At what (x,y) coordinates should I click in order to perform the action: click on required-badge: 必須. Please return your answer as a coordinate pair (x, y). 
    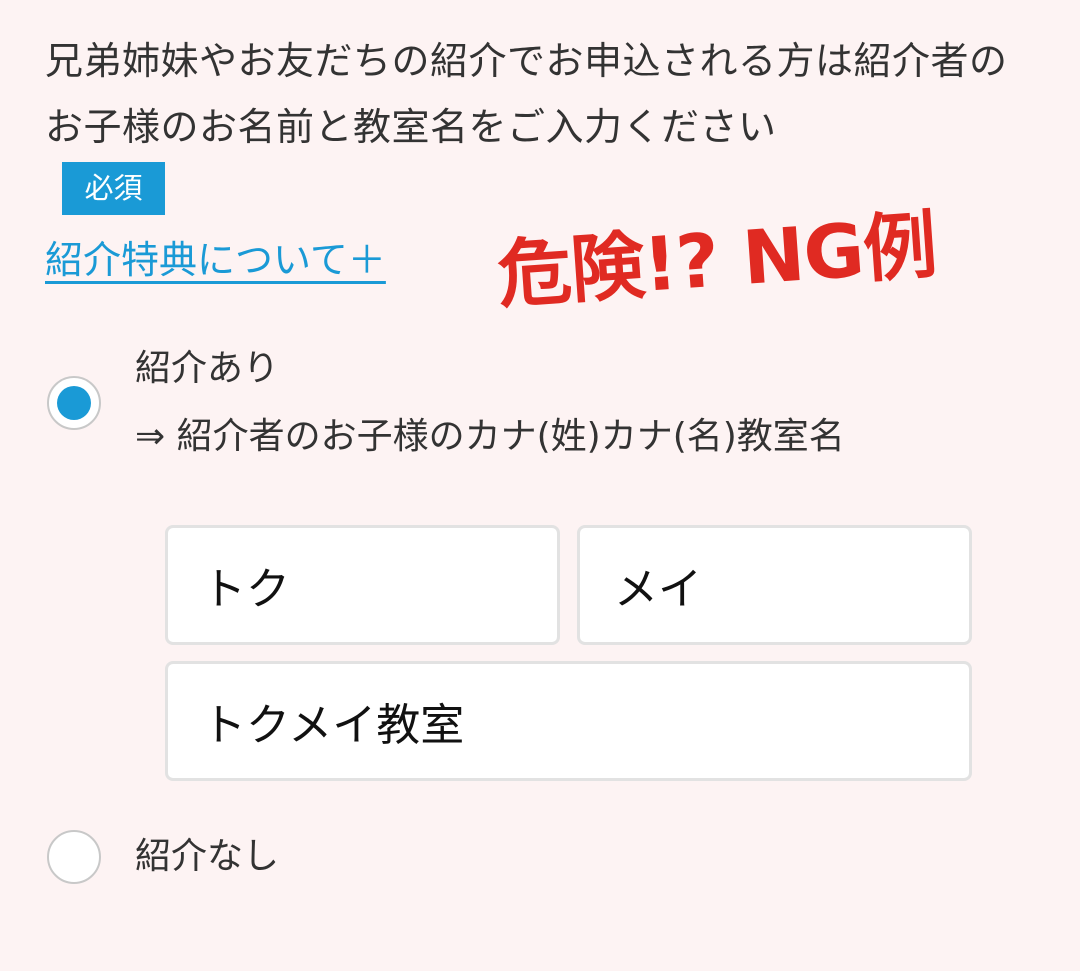
    Looking at the image, I should click on (113, 188).